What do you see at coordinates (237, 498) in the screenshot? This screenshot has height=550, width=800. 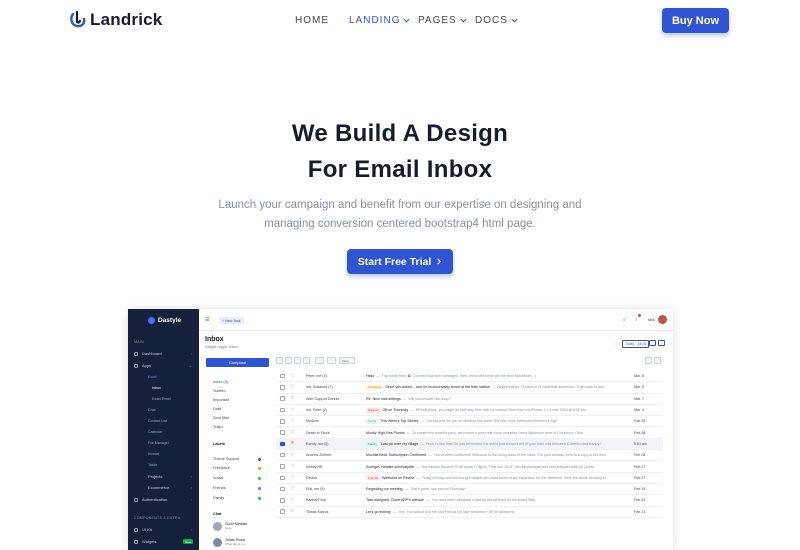 I see `label-family: Family` at bounding box center [237, 498].